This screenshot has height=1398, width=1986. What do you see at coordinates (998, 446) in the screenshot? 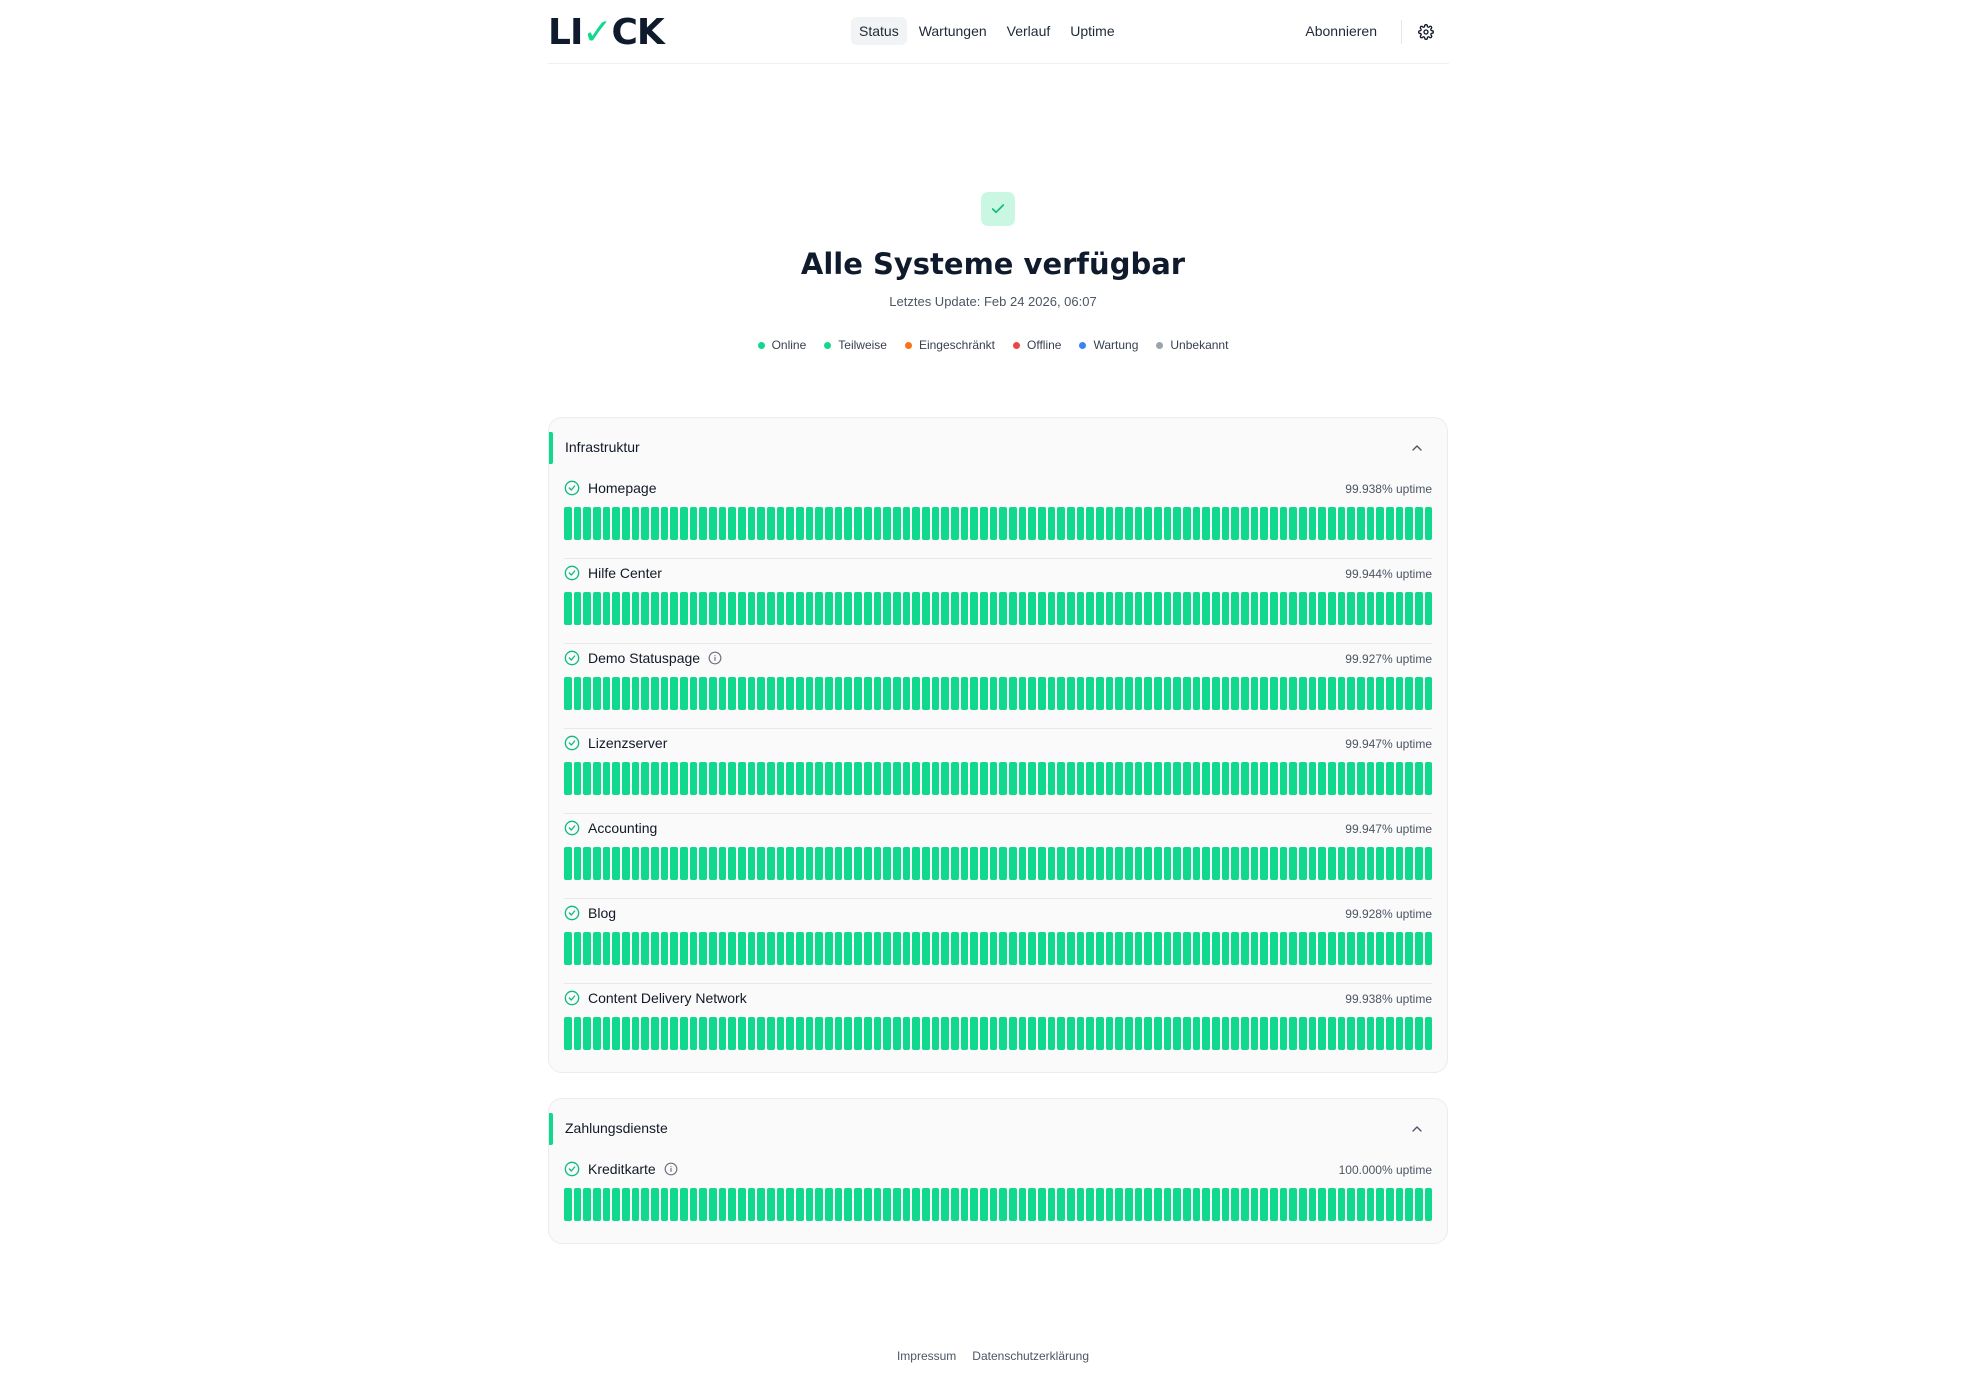
I see `group-header: Infrastruktur` at bounding box center [998, 446].